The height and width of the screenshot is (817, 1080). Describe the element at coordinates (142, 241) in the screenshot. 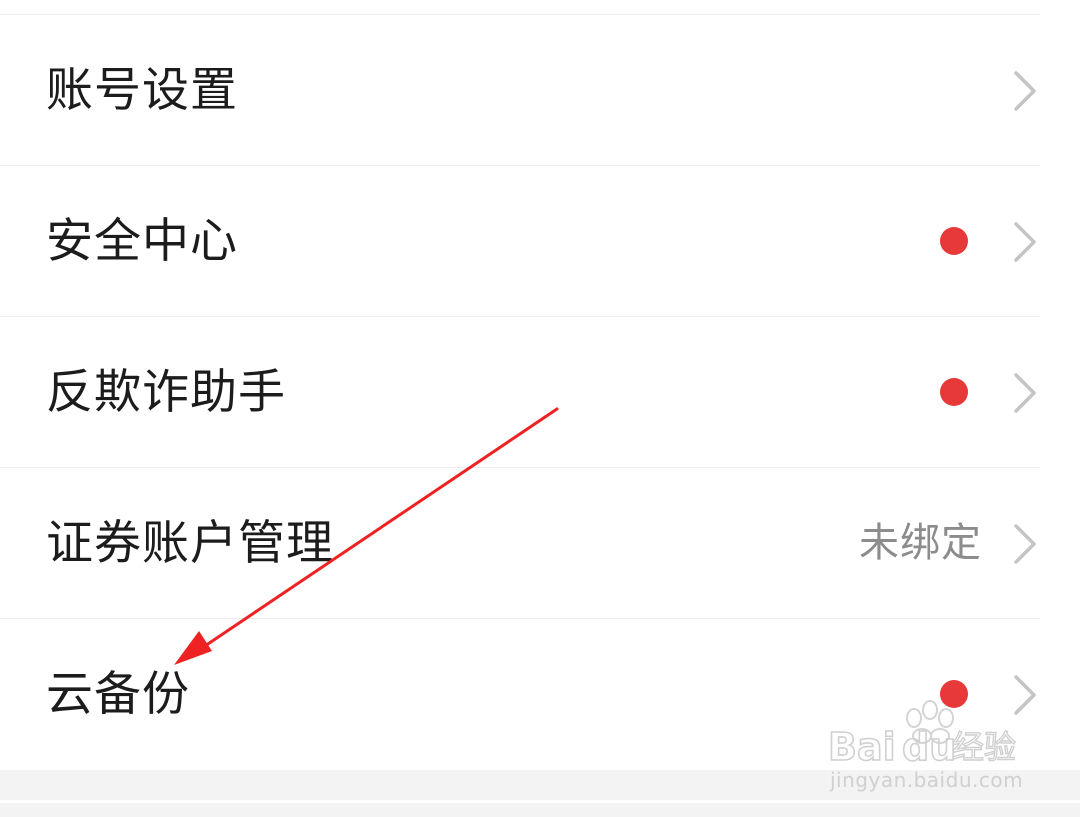

I see `menu-item-label: 安全中心` at that location.